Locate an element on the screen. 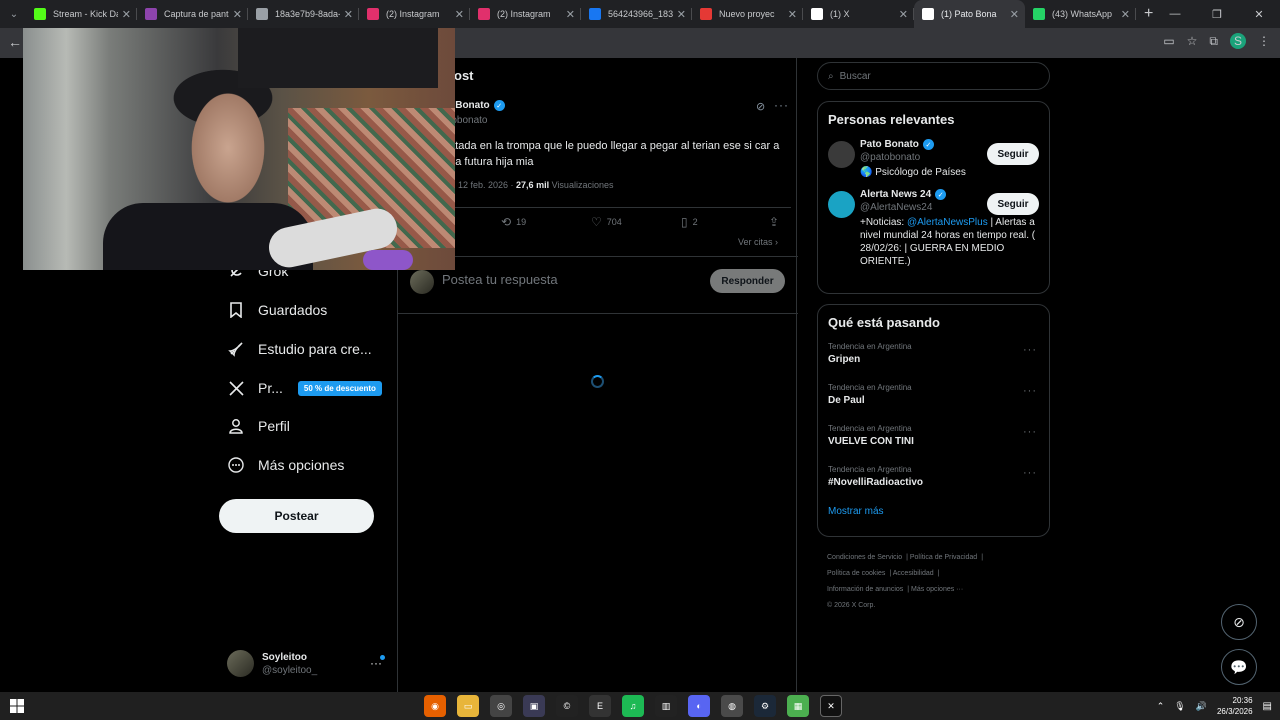 Image resolution: width=1280 pixels, height=720 pixels. cc-icon: © is located at coordinates (567, 706).